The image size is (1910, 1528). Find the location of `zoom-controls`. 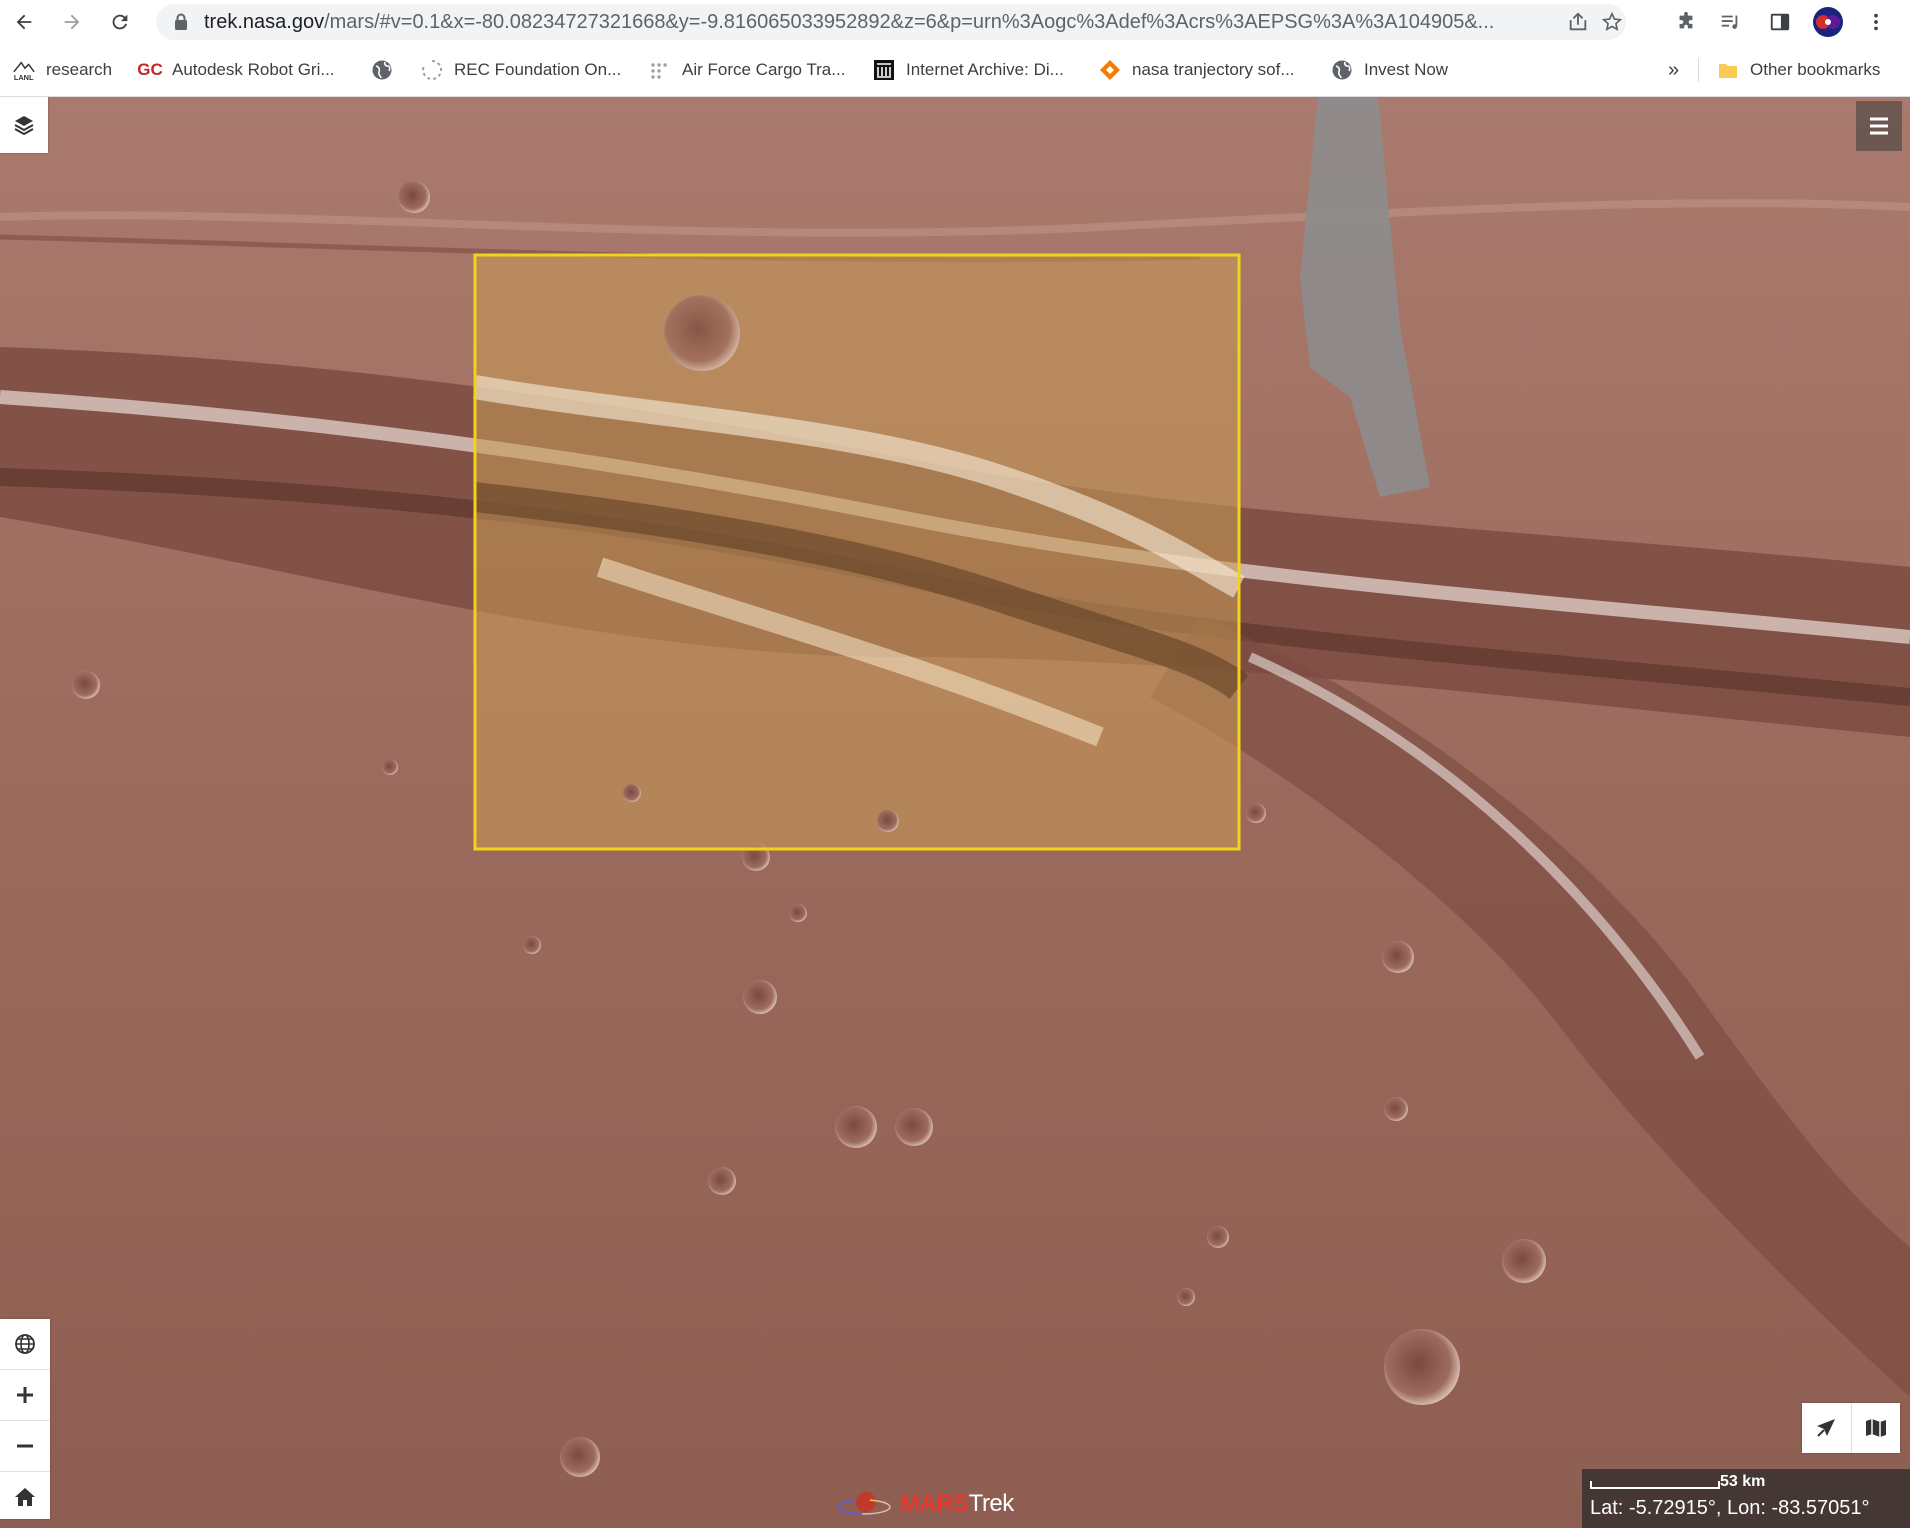

zoom-controls is located at coordinates (25, 1419).